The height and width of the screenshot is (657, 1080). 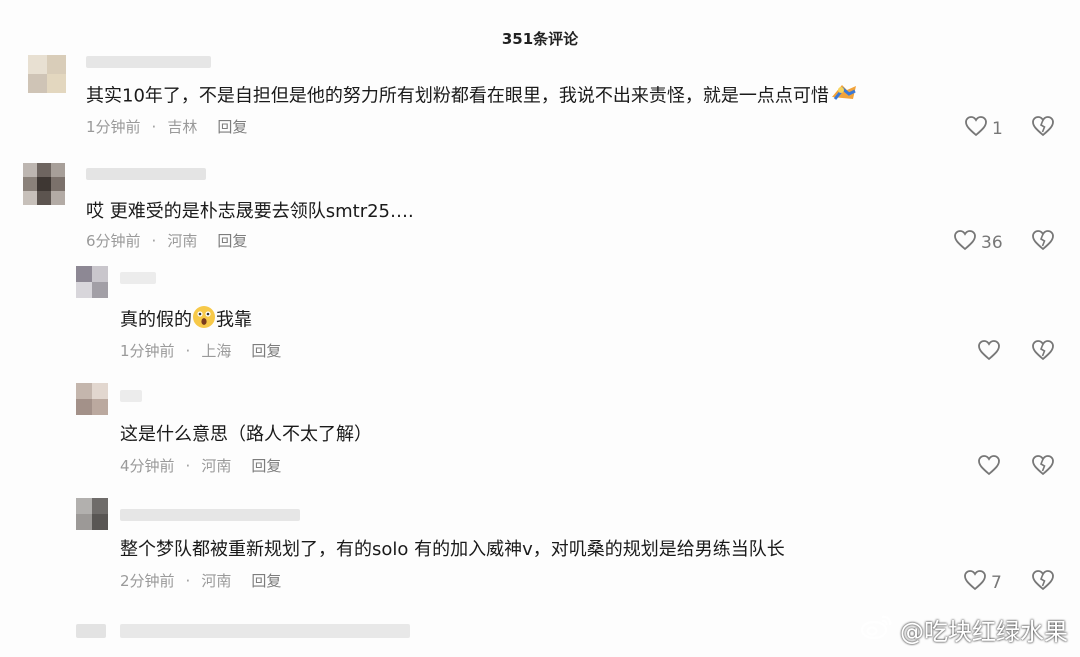 I want to click on comment-meta: 6分钟前 · 河南 回复, so click(x=167, y=241).